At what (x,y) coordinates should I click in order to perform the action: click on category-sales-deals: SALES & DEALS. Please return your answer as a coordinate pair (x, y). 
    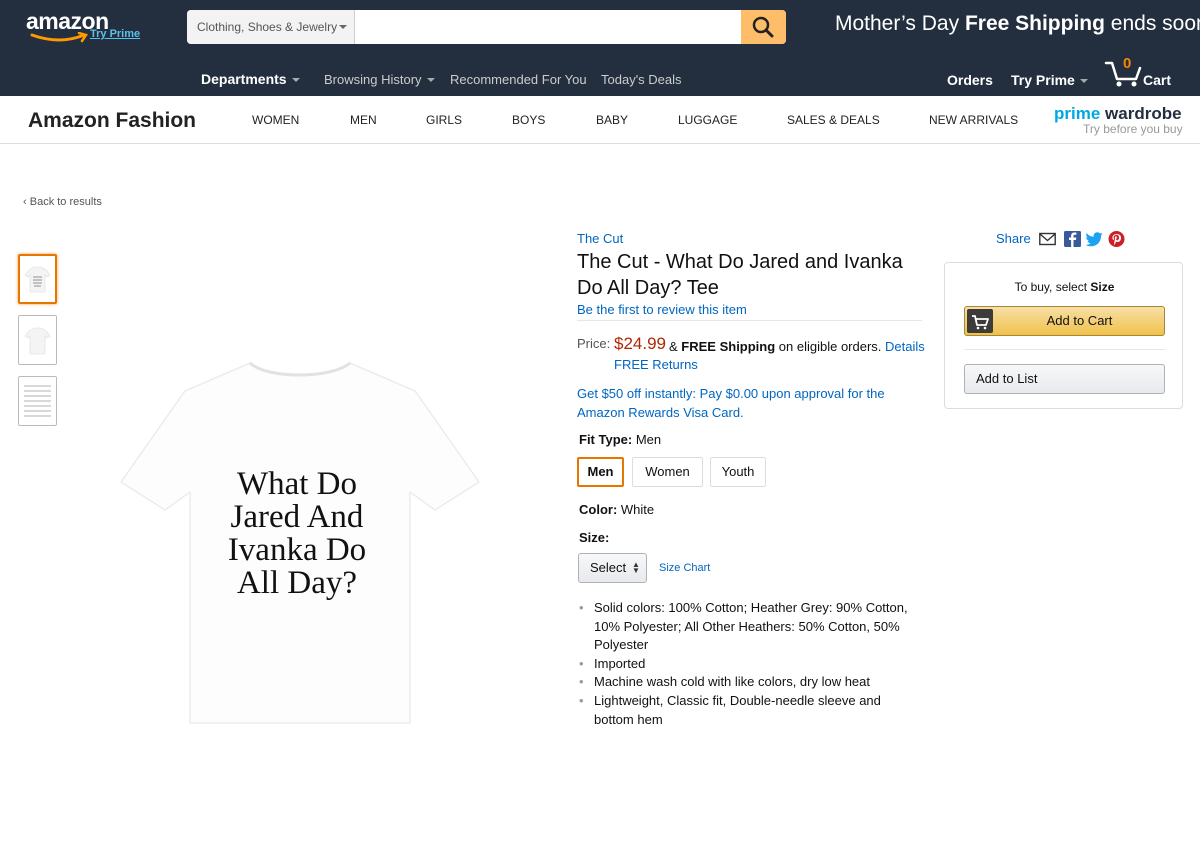
    Looking at the image, I should click on (833, 120).